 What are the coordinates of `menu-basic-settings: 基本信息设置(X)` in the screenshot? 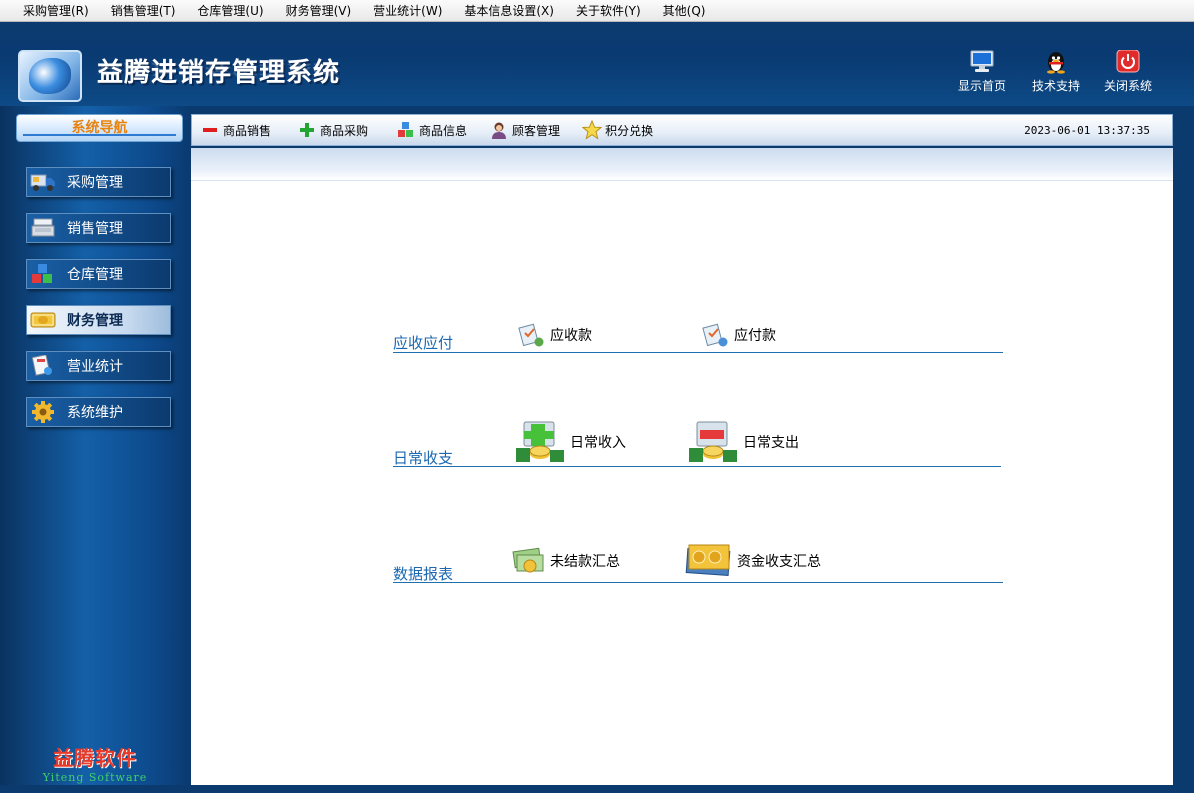 It's located at (509, 11).